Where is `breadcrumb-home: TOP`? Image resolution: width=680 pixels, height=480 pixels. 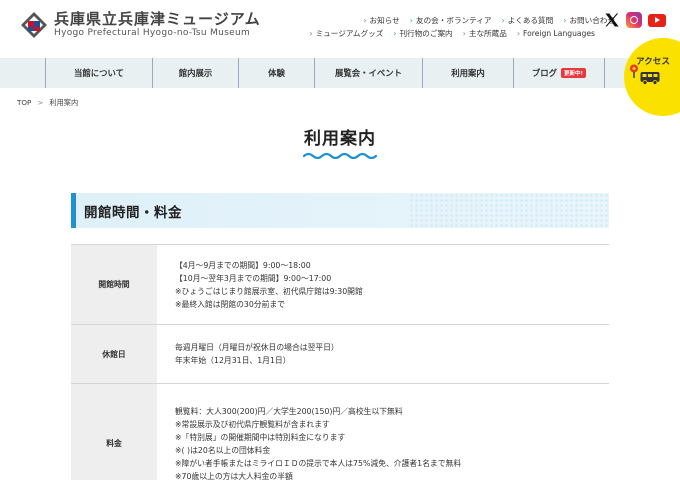 breadcrumb-home: TOP is located at coordinates (24, 103).